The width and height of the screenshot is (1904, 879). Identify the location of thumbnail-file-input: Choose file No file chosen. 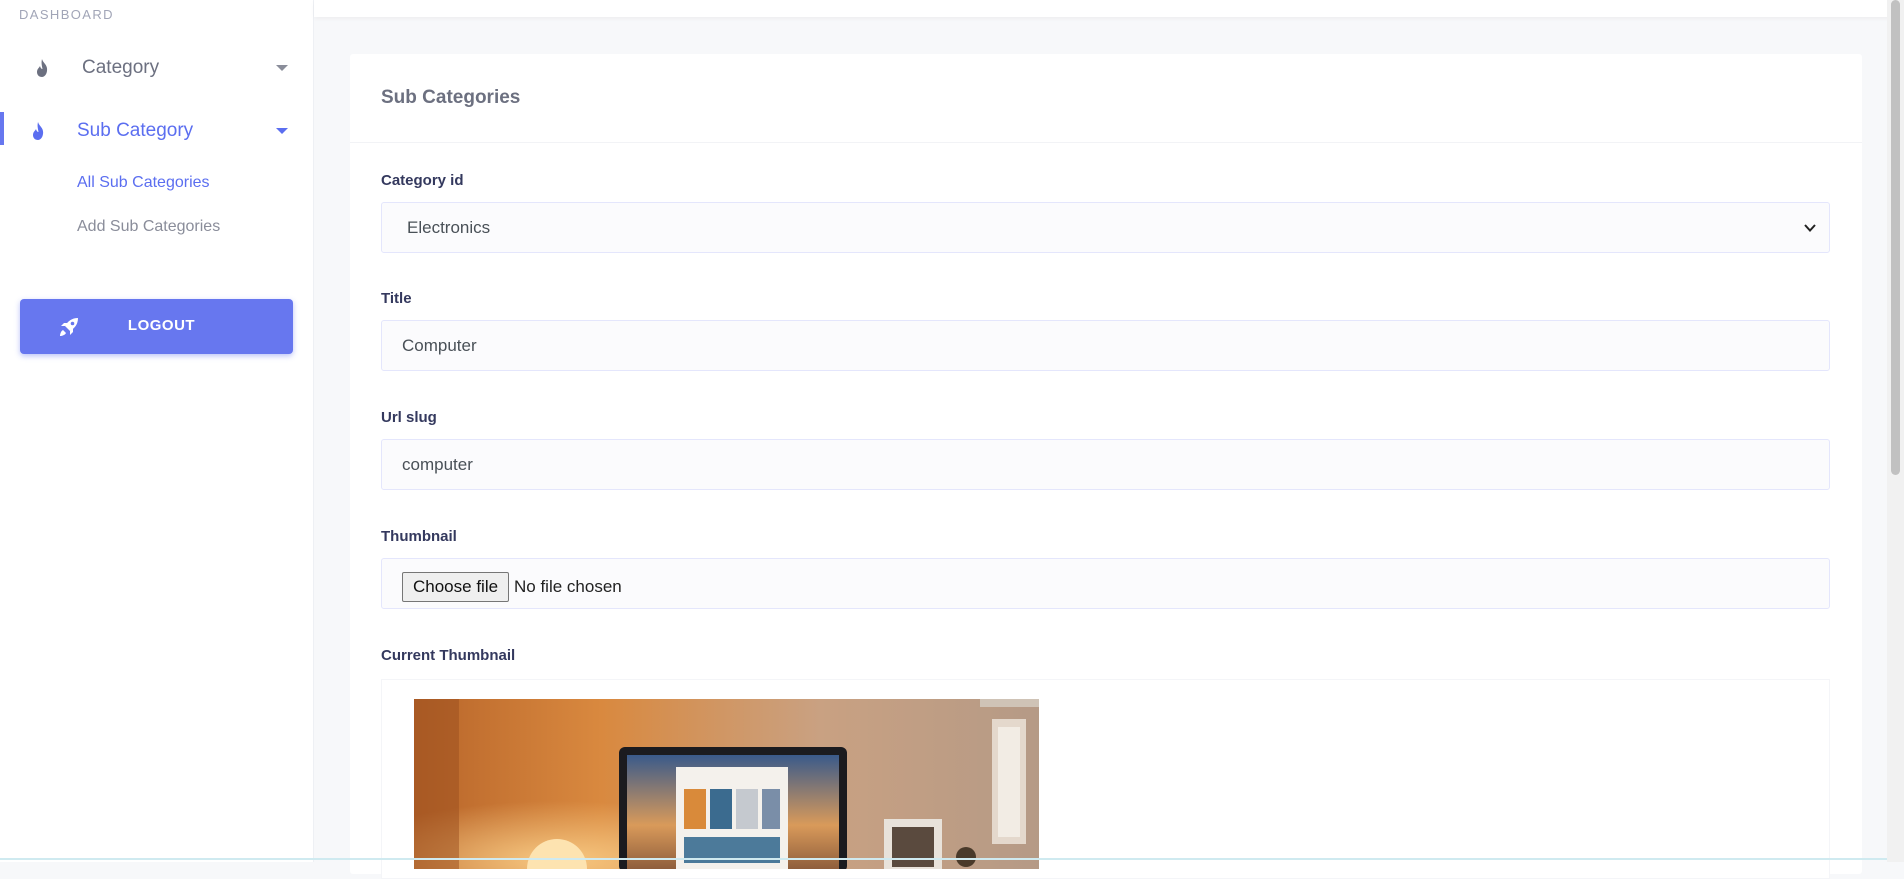
(1105, 583).